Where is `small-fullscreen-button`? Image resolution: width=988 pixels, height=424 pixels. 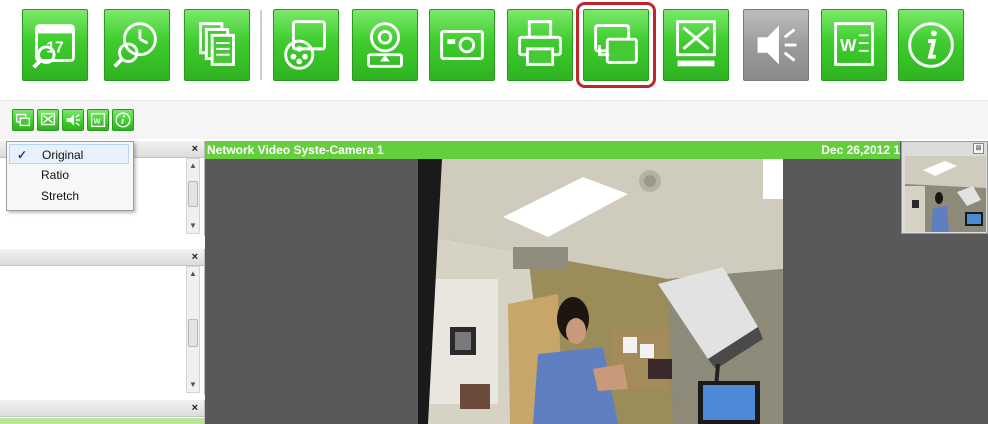 small-fullscreen-button is located at coordinates (48, 120).